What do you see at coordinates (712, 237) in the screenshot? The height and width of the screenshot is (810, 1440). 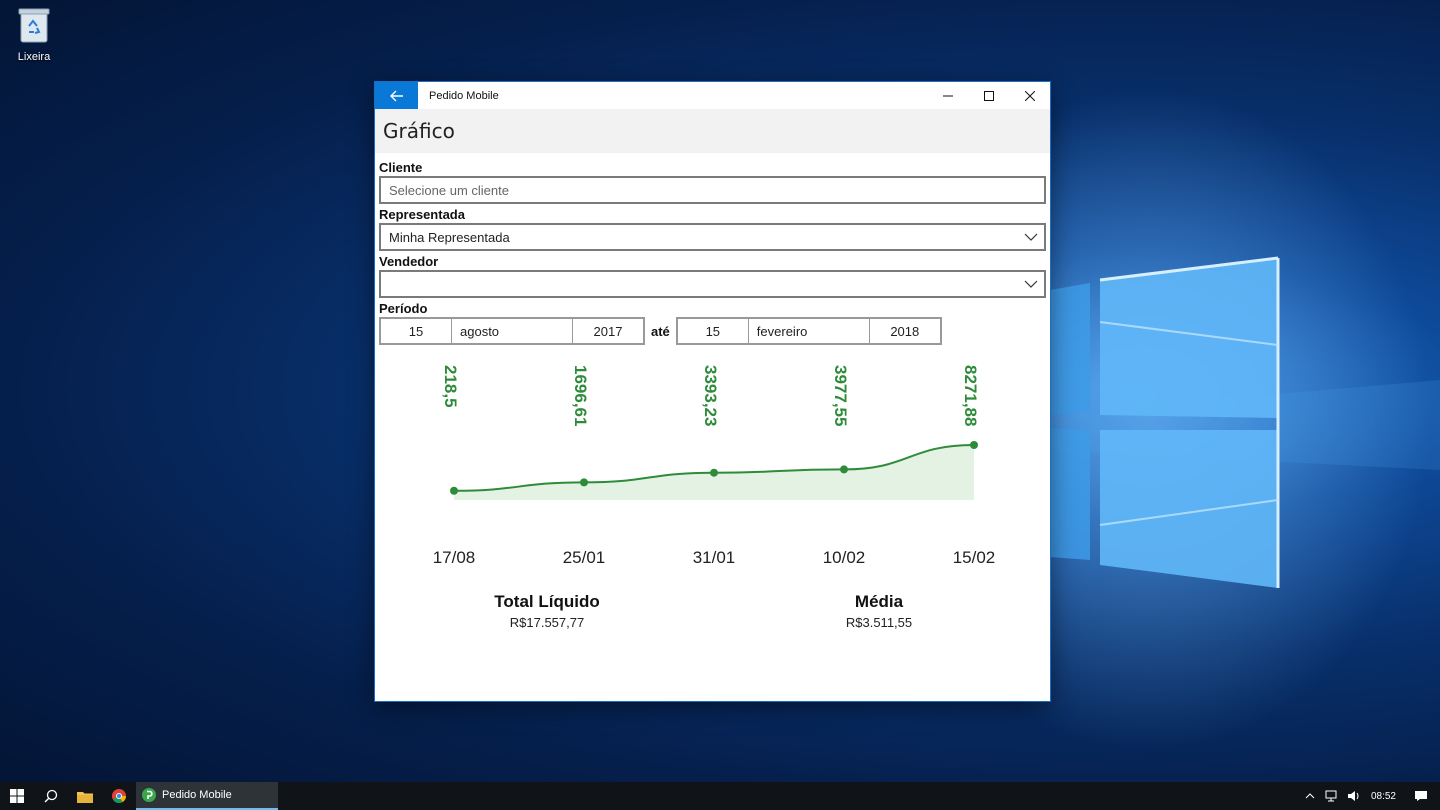 I see `representada-select: Minha Representada` at bounding box center [712, 237].